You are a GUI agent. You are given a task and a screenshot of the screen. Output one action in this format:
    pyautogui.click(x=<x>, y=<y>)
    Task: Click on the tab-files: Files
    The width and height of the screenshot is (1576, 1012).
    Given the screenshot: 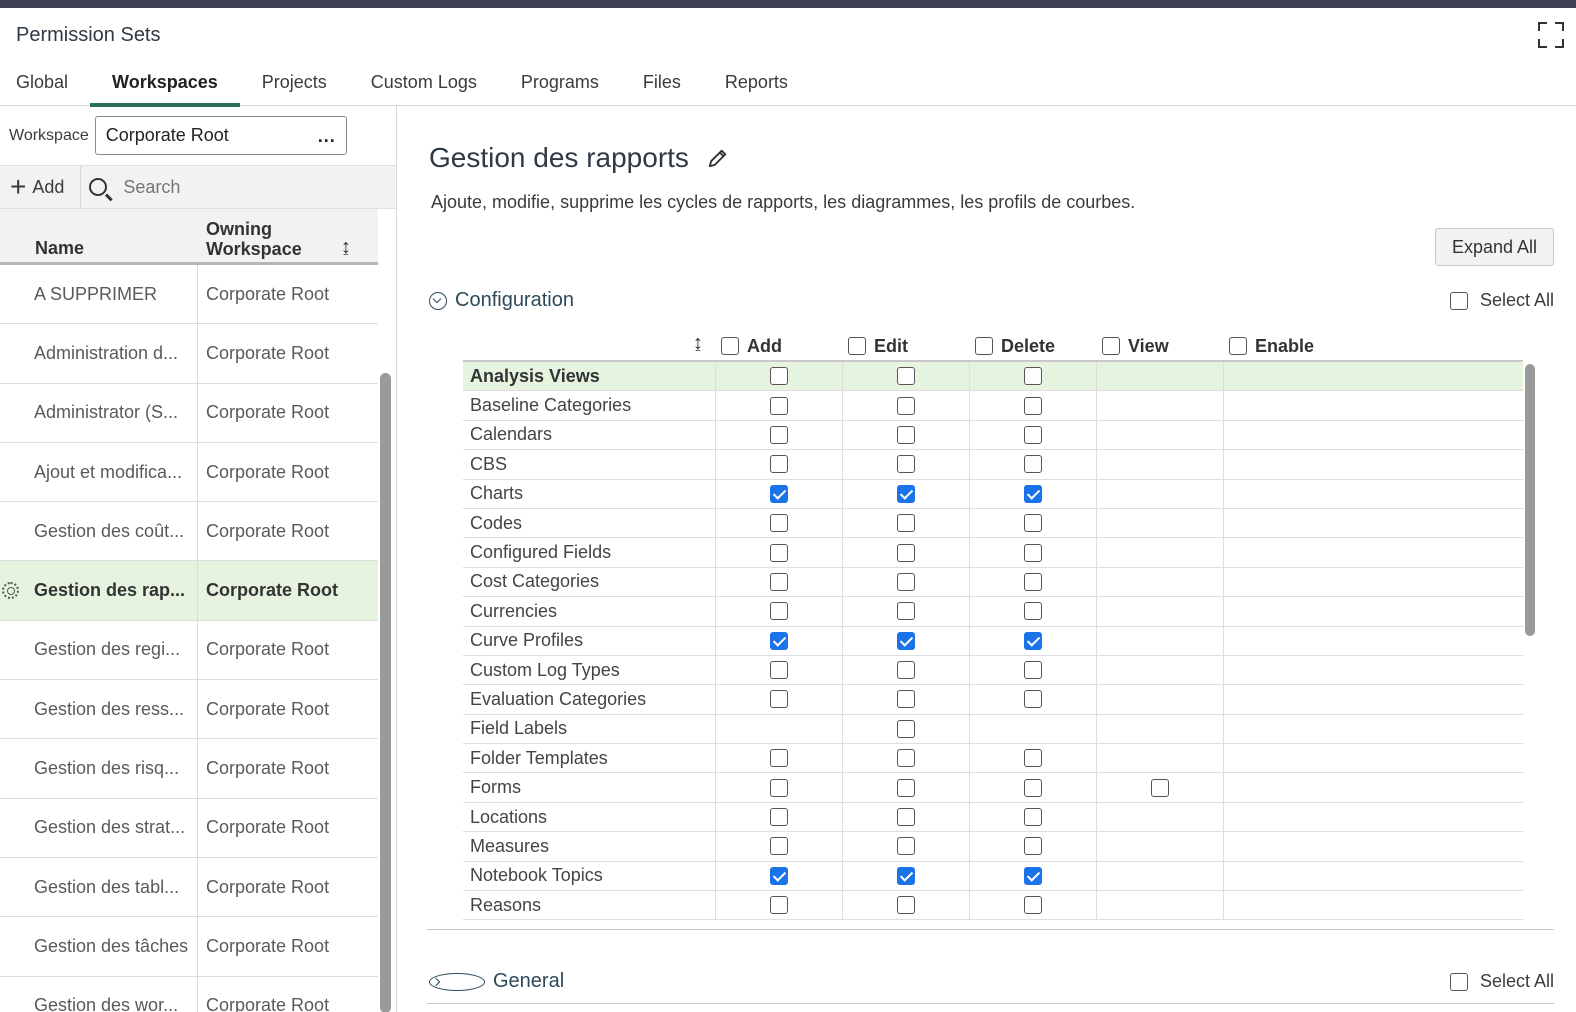 What is the action you would take?
    pyautogui.click(x=662, y=83)
    